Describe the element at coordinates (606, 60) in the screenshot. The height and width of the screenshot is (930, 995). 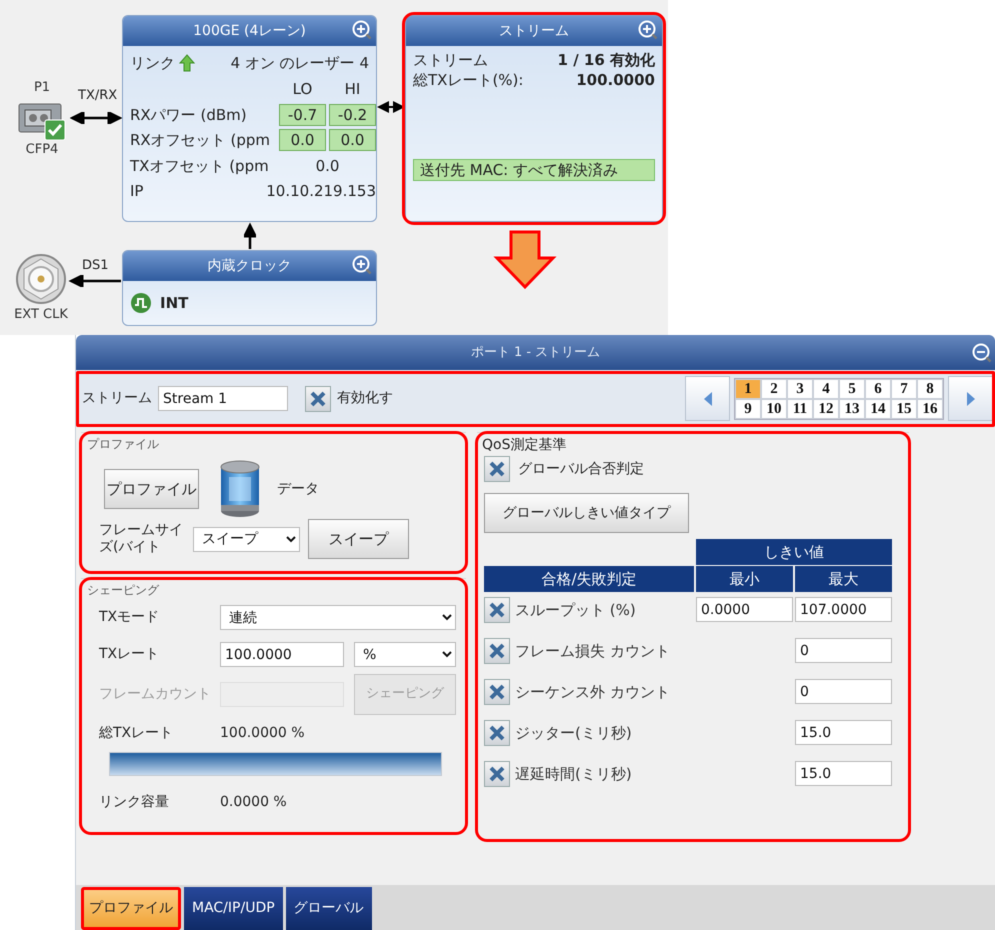
I see `value-text: 1 / 16 有効化` at that location.